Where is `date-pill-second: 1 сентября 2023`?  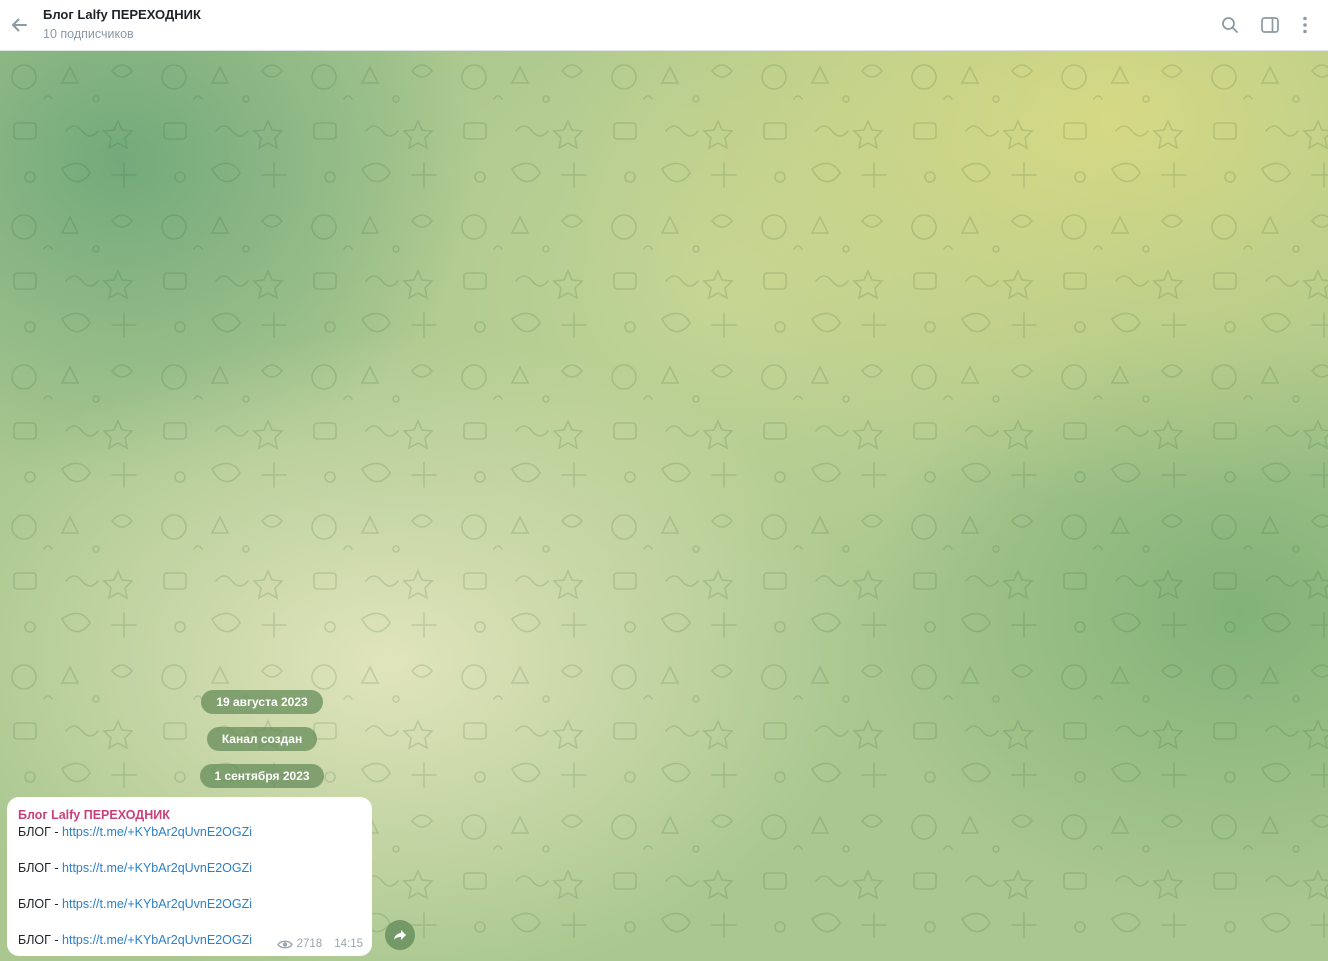
date-pill-second: 1 сентября 2023 is located at coordinates (262, 776).